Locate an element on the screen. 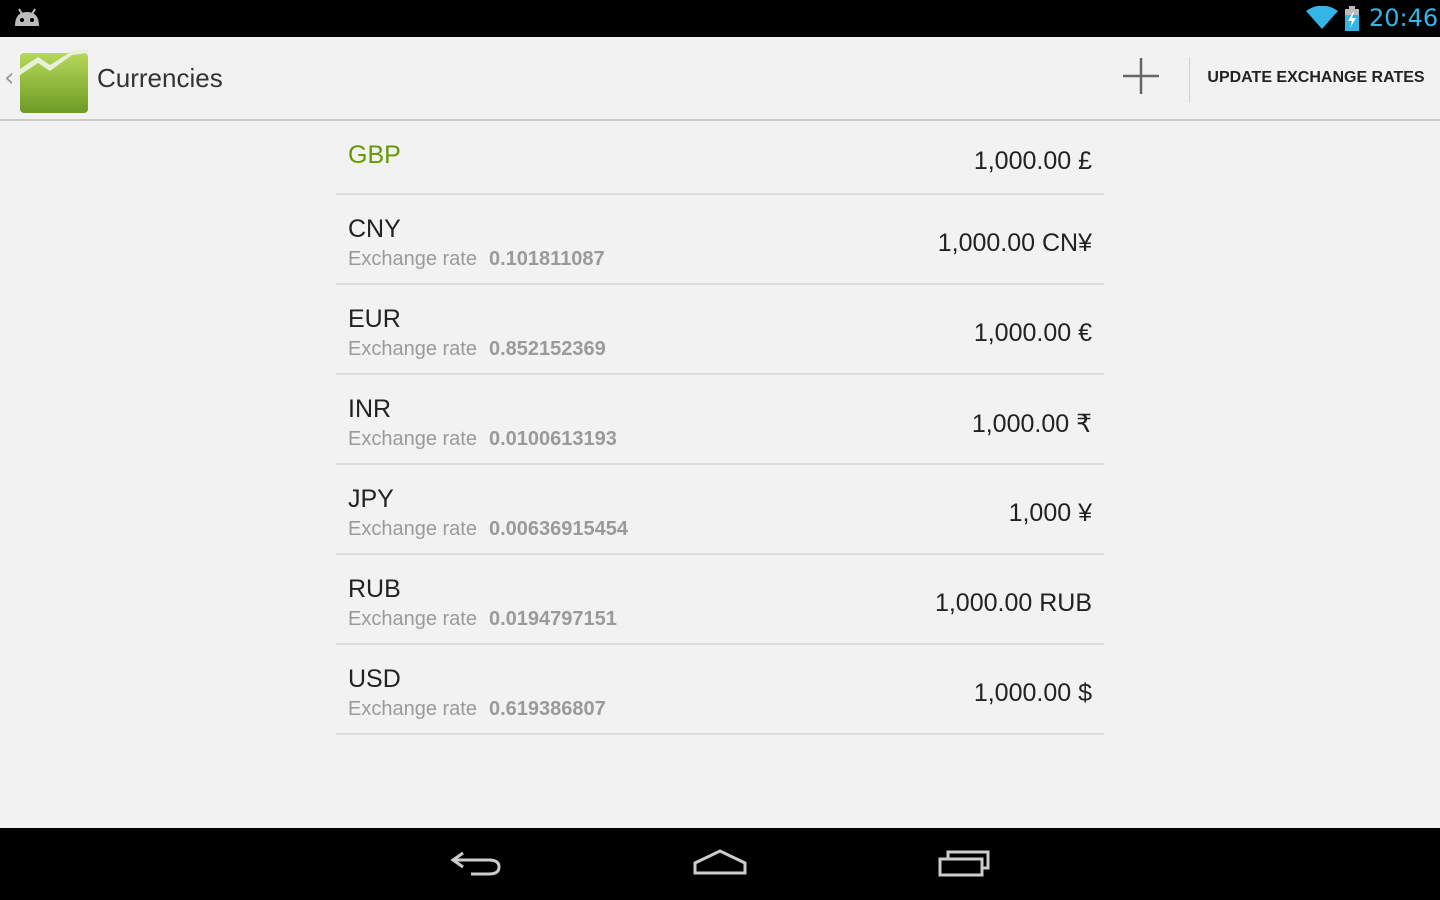  exchange-rate-line: Exchange rate 0.101811087 is located at coordinates (476, 259).